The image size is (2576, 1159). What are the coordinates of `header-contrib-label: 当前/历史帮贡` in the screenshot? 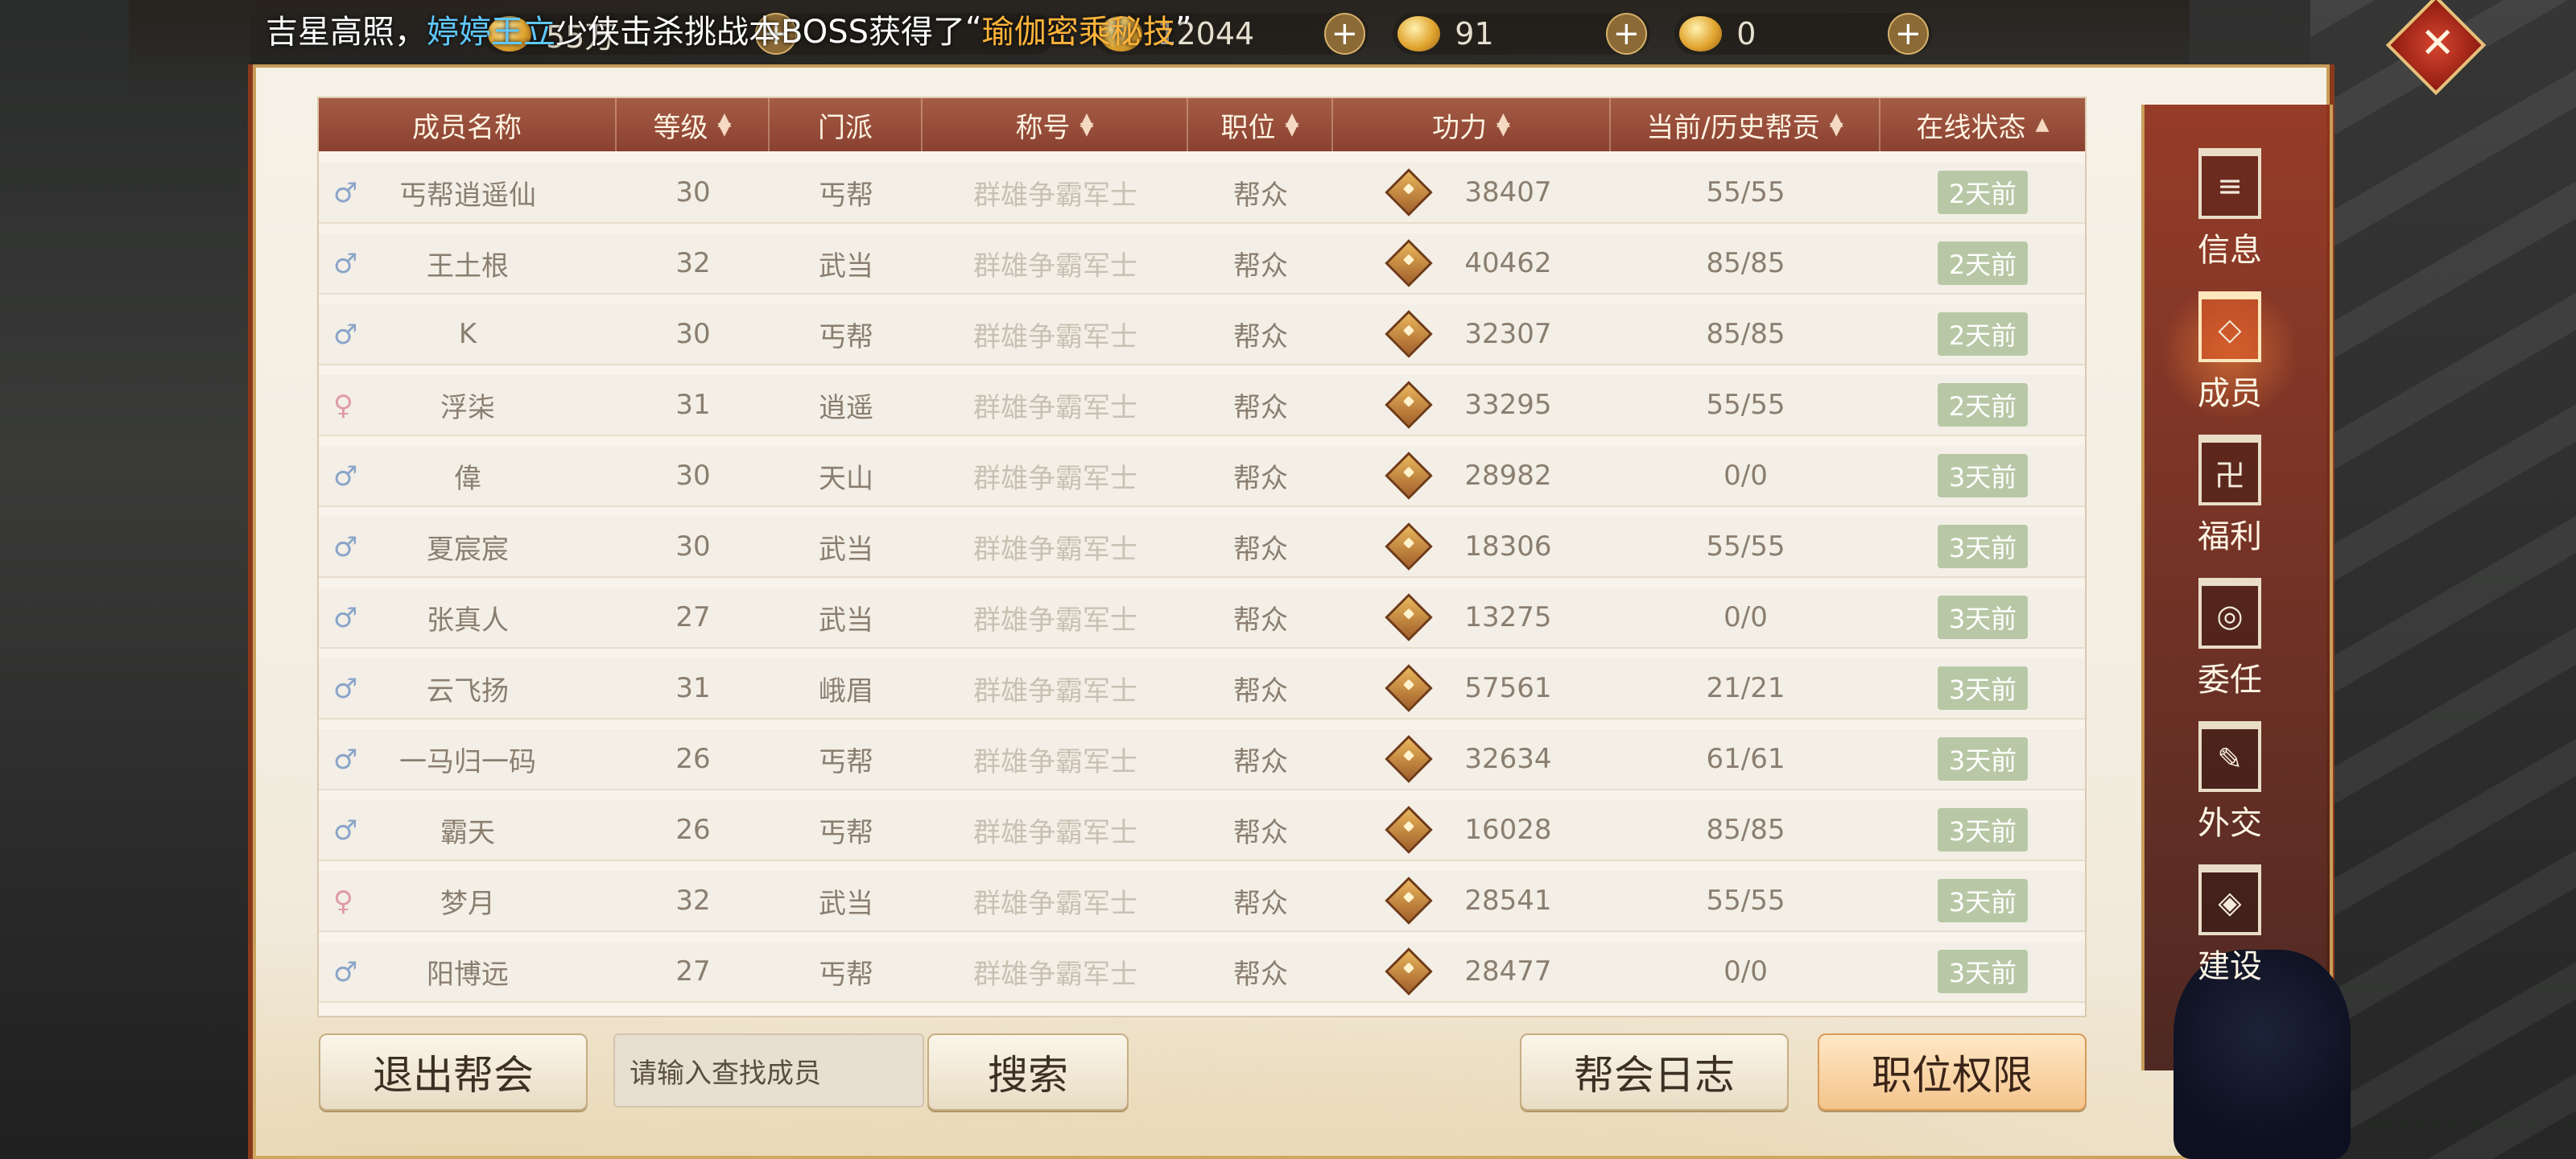 It's located at (1733, 127).